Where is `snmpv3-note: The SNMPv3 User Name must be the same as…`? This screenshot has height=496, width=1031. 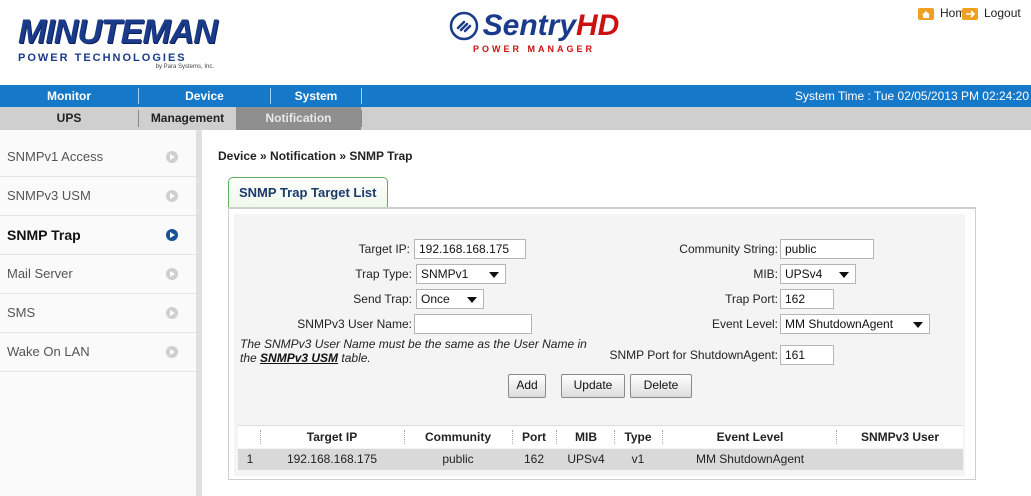 snmpv3-note: The SNMPv3 User Name must be the same as… is located at coordinates (415, 351).